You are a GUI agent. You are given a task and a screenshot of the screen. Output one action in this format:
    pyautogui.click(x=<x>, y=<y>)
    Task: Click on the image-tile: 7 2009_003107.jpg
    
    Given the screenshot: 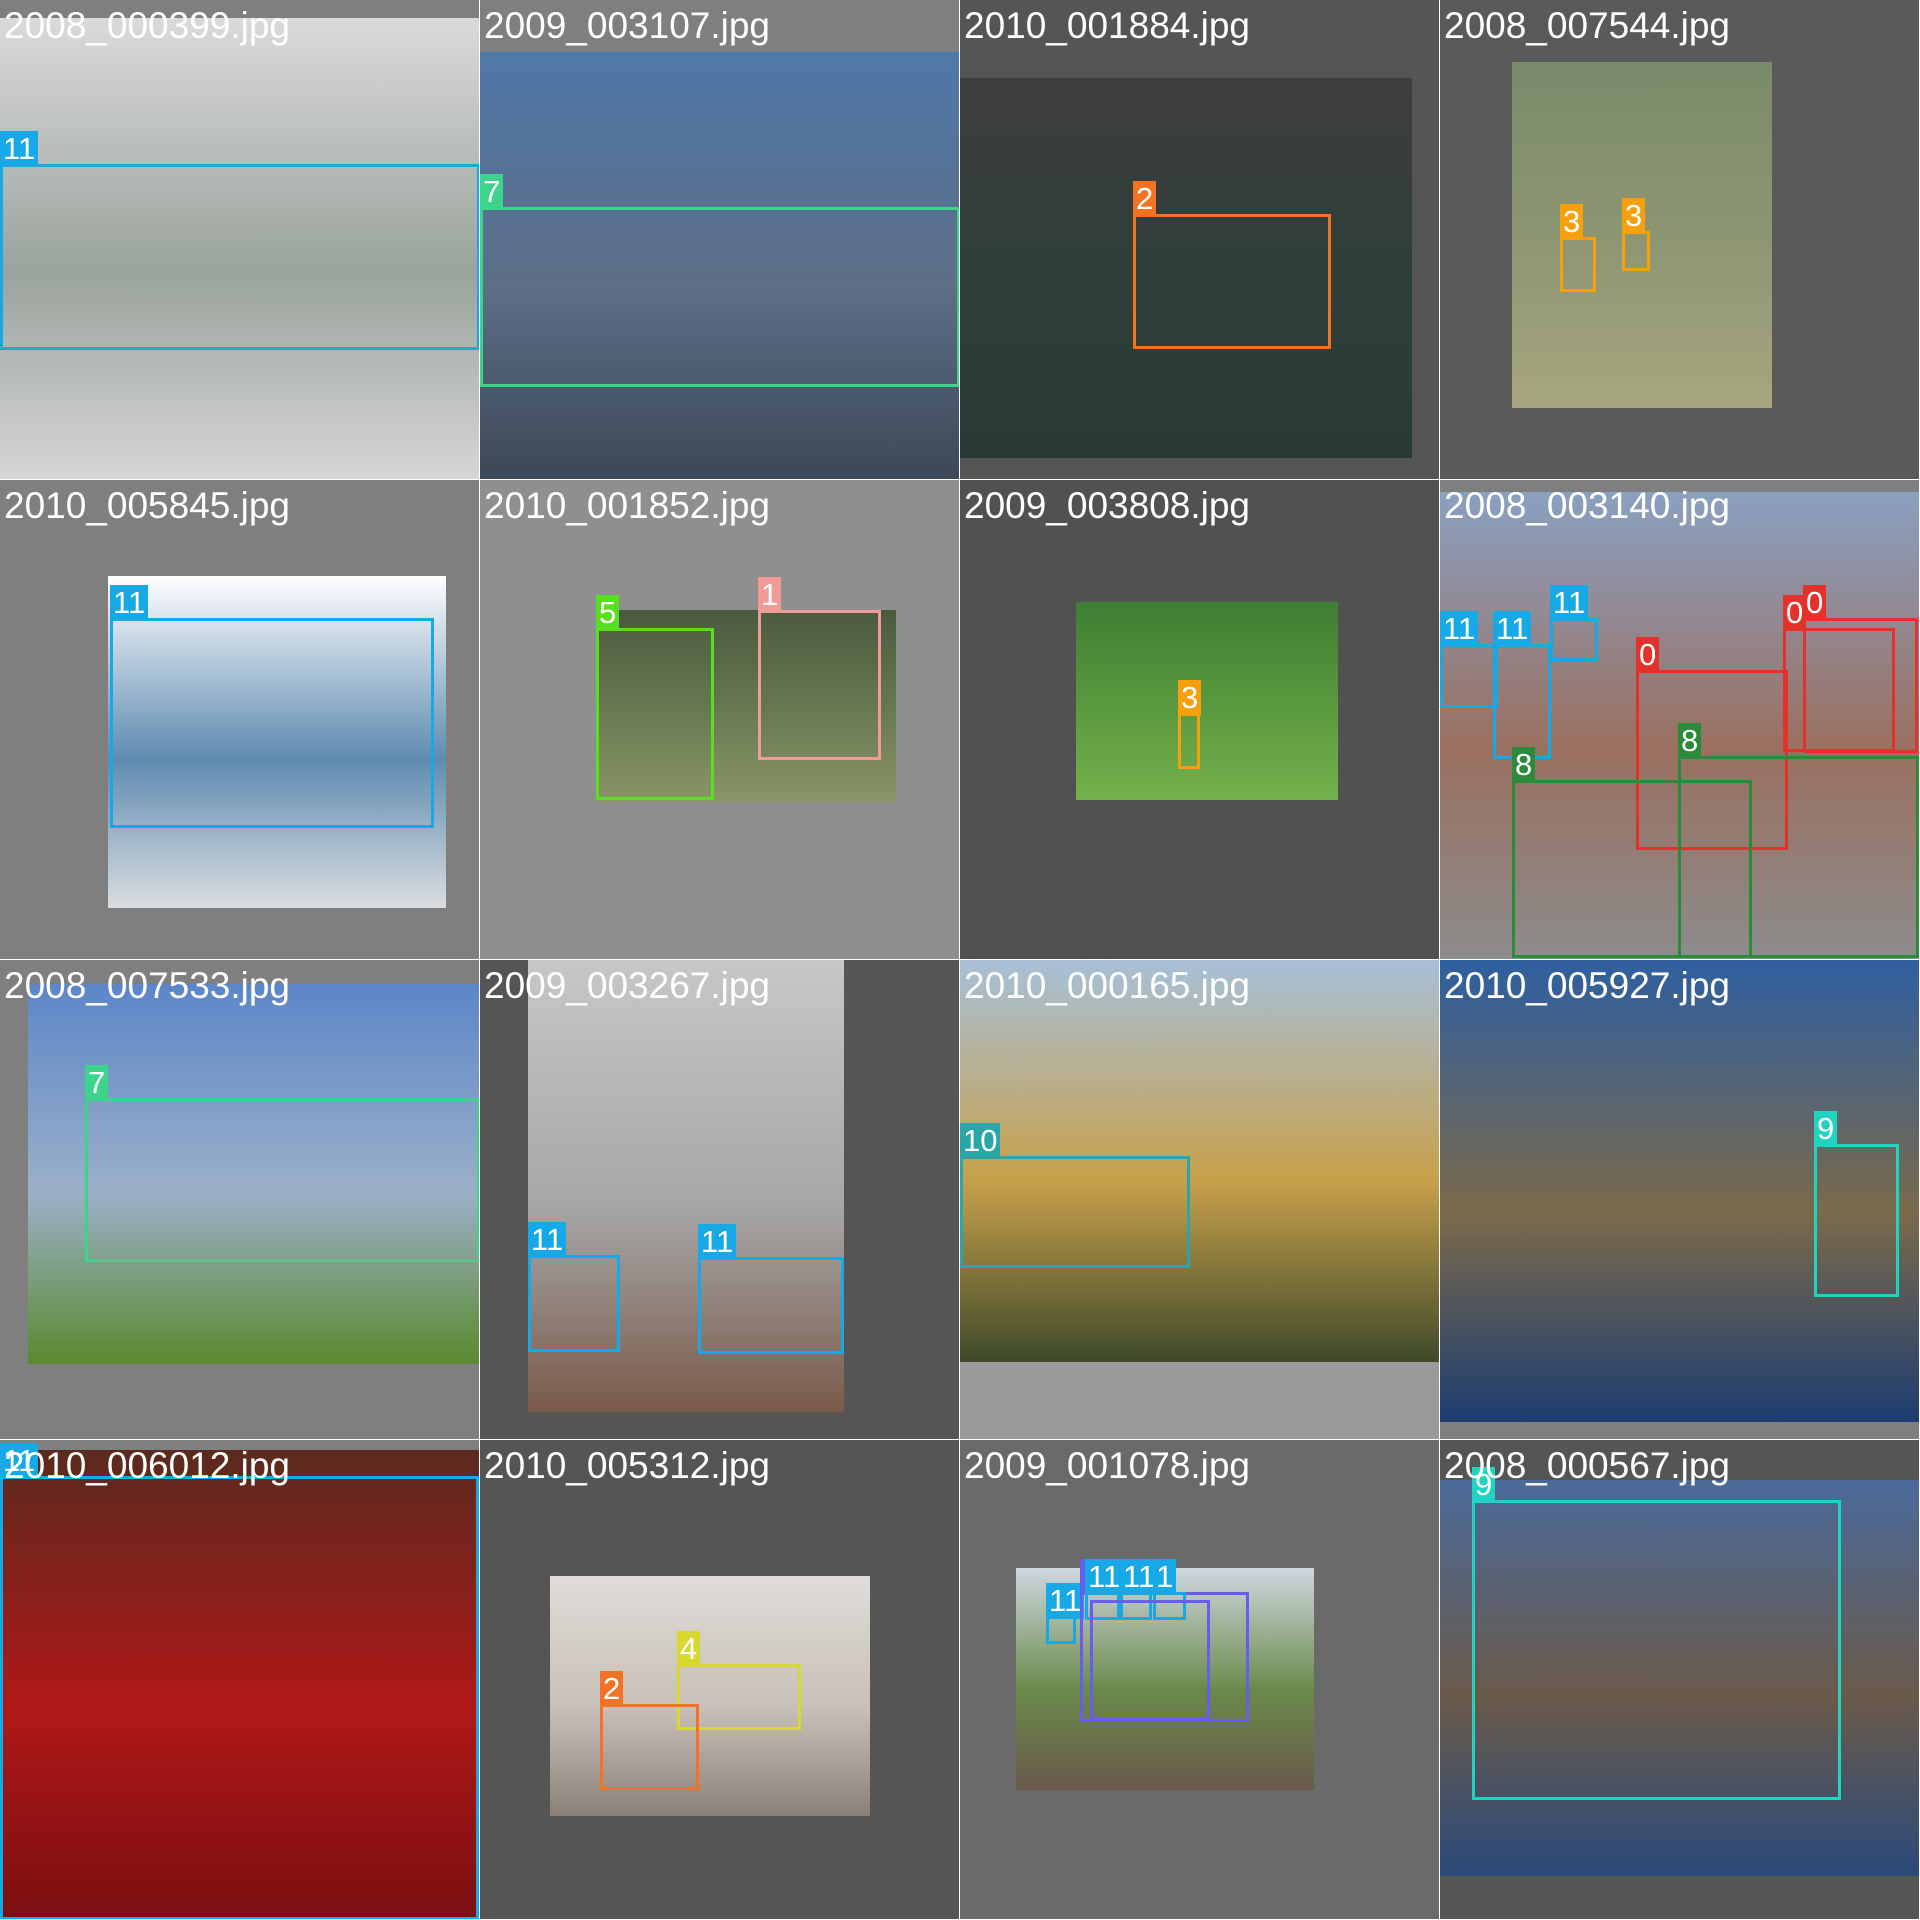 What is the action you would take?
    pyautogui.click(x=720, y=240)
    